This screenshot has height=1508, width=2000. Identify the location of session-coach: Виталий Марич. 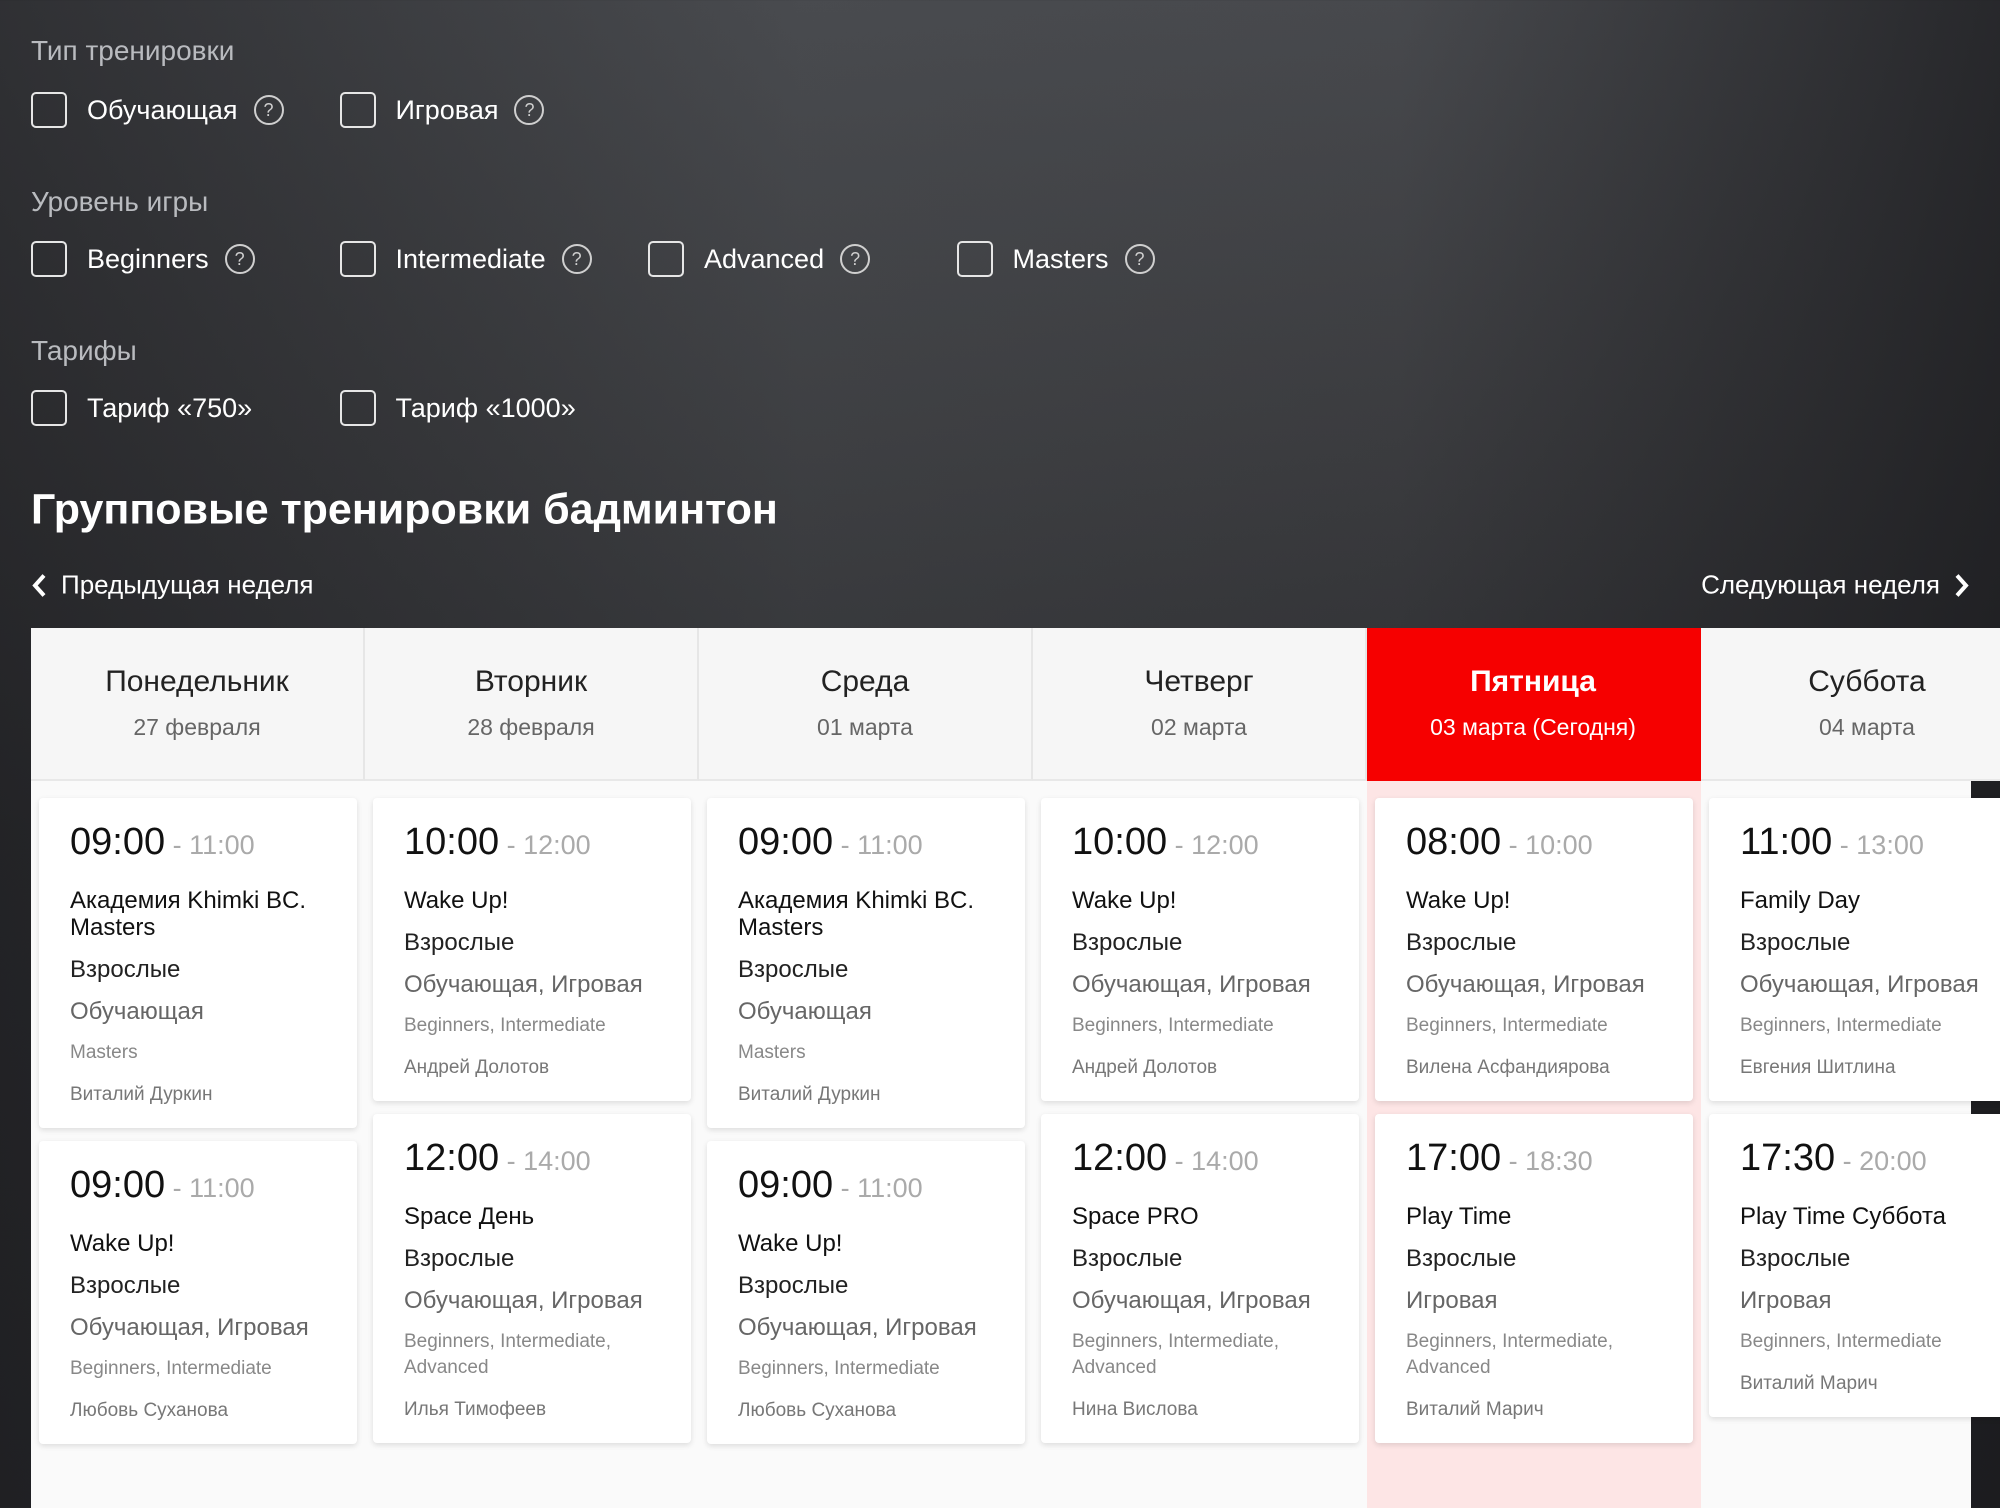
(1475, 1409).